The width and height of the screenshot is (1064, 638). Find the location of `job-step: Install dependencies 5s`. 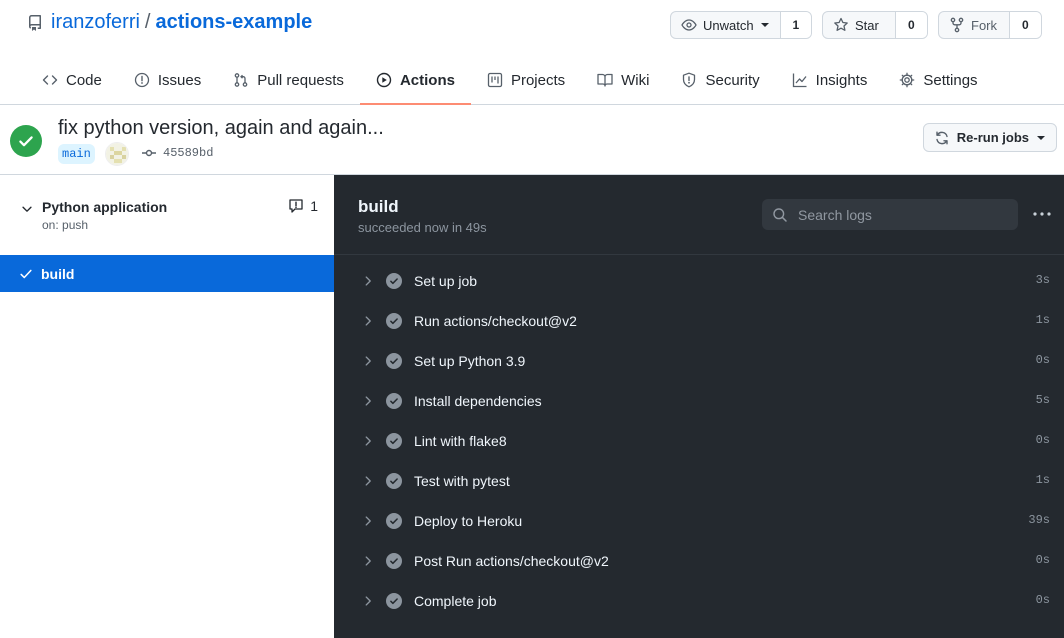

job-step: Install dependencies 5s is located at coordinates (699, 401).